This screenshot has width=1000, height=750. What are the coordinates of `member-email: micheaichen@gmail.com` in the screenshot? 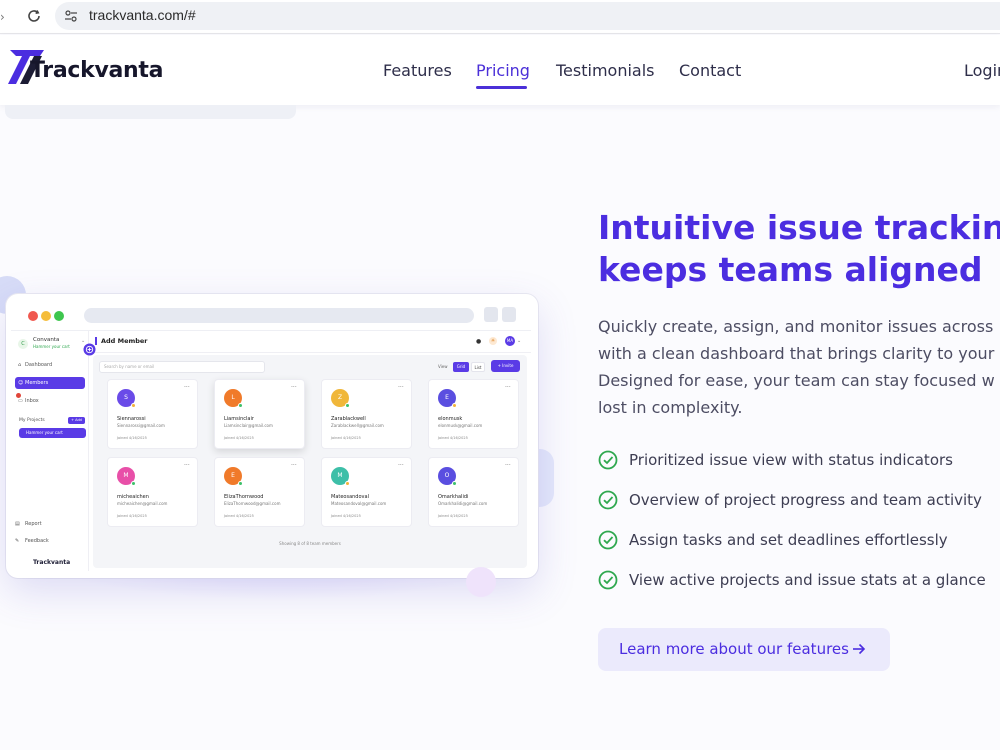 It's located at (142, 503).